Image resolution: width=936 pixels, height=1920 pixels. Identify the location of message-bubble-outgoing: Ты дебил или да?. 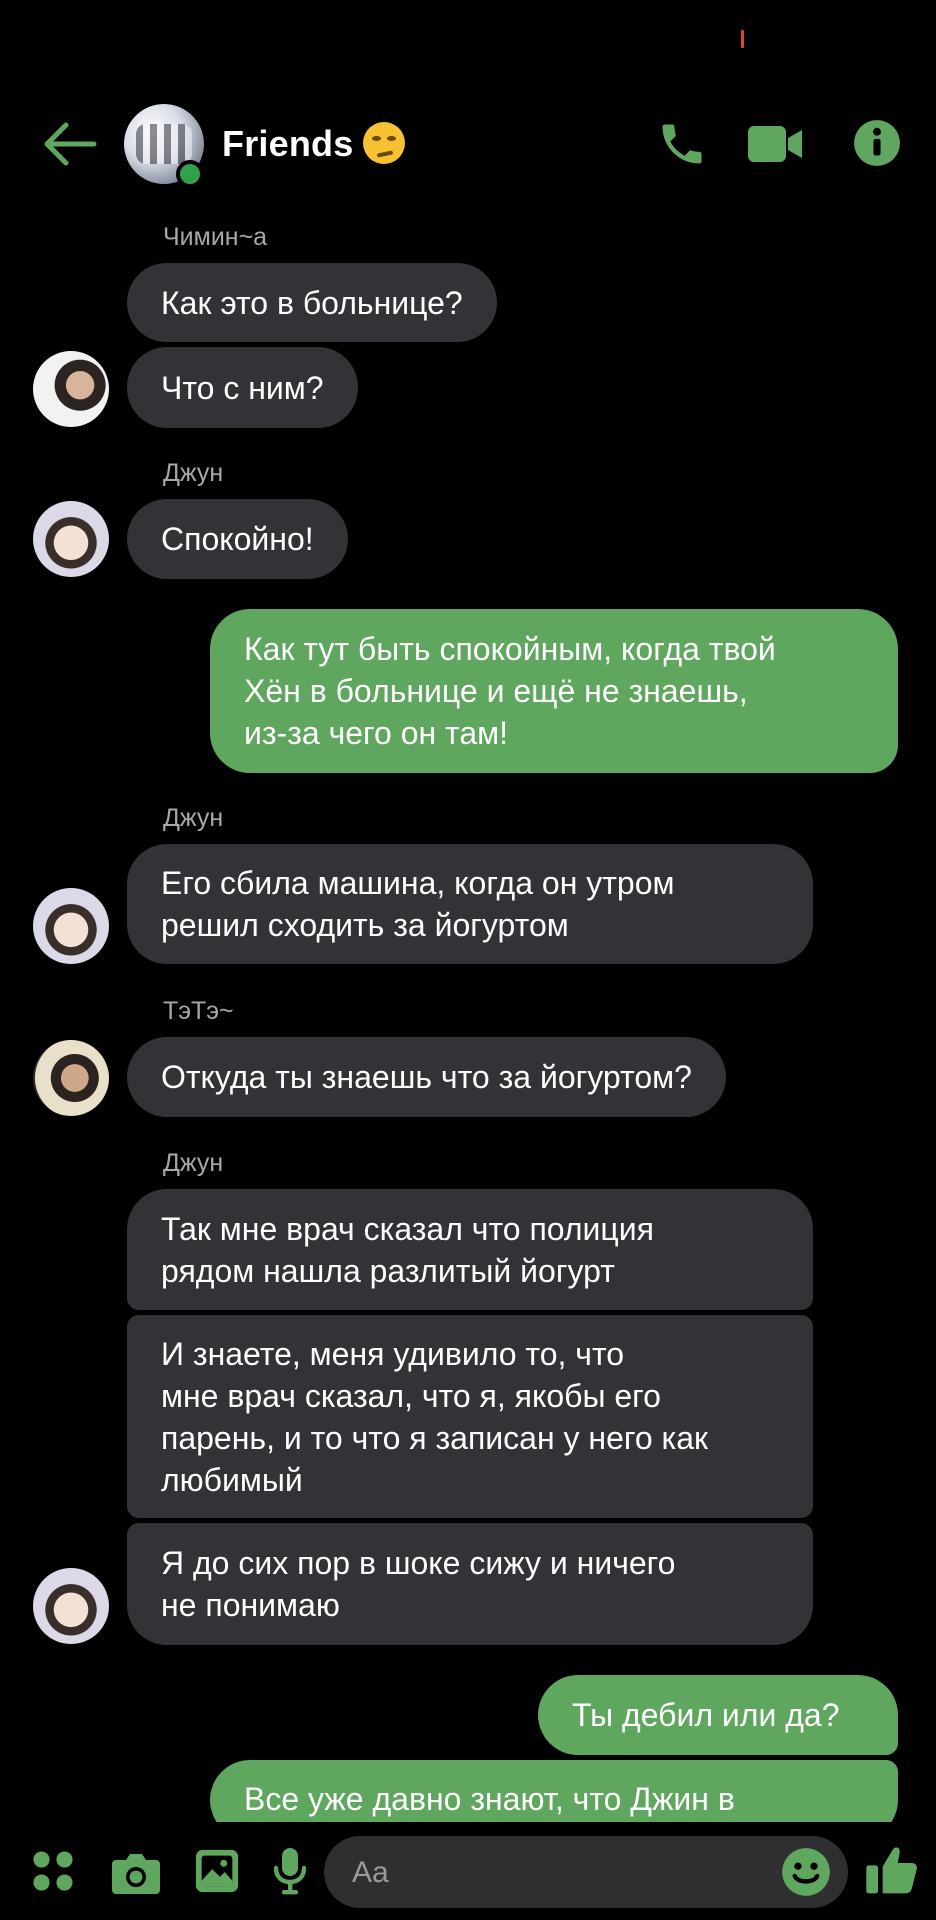
(718, 1715).